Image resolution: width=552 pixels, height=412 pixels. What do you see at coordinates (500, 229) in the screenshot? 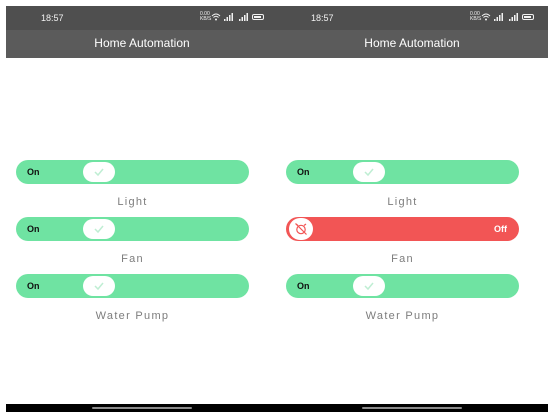
I see `toggle-state-label: Off` at bounding box center [500, 229].